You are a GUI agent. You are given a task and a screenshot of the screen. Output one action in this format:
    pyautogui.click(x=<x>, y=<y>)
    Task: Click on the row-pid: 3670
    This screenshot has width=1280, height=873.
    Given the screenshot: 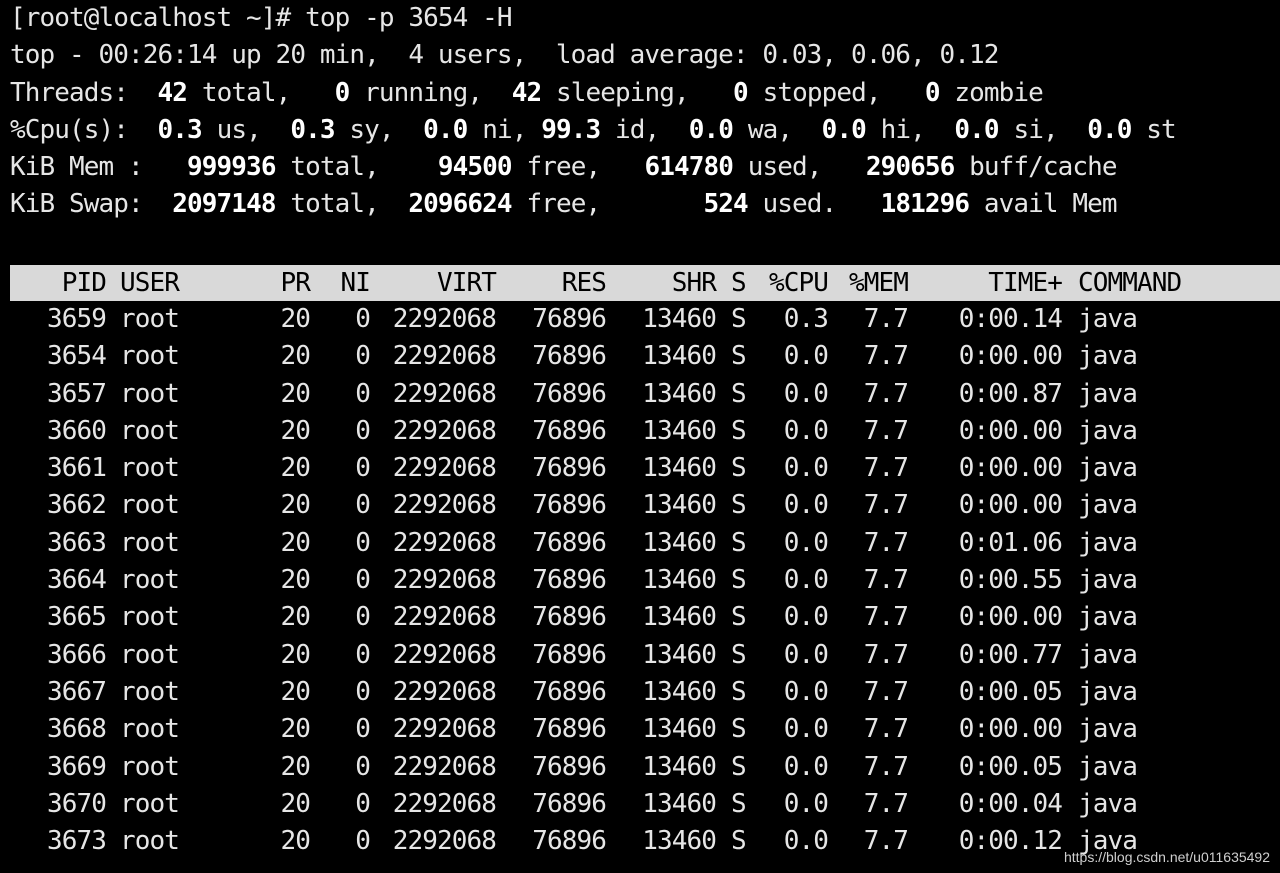 What is the action you would take?
    pyautogui.click(x=76, y=803)
    